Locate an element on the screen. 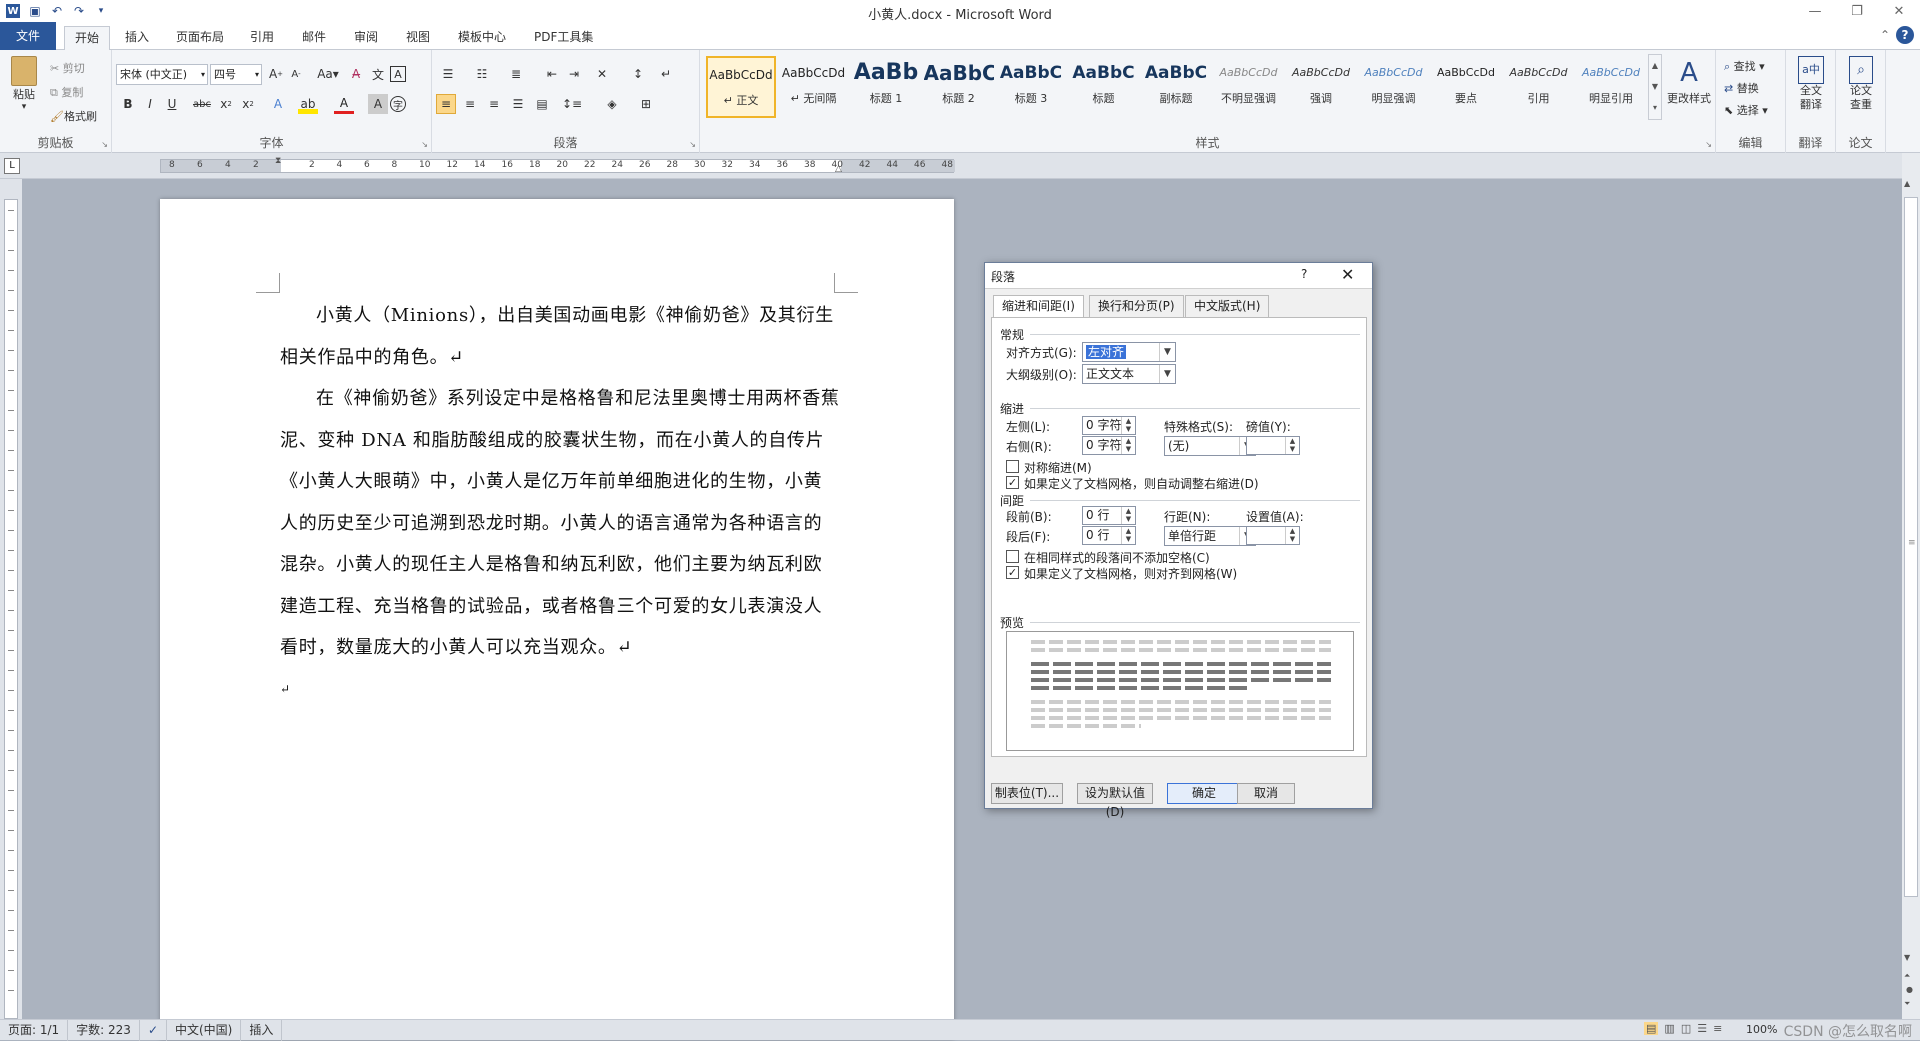 This screenshot has height=1041, width=1920. style-item: AaBbCcDd 不明显强调 is located at coordinates (1249, 87).